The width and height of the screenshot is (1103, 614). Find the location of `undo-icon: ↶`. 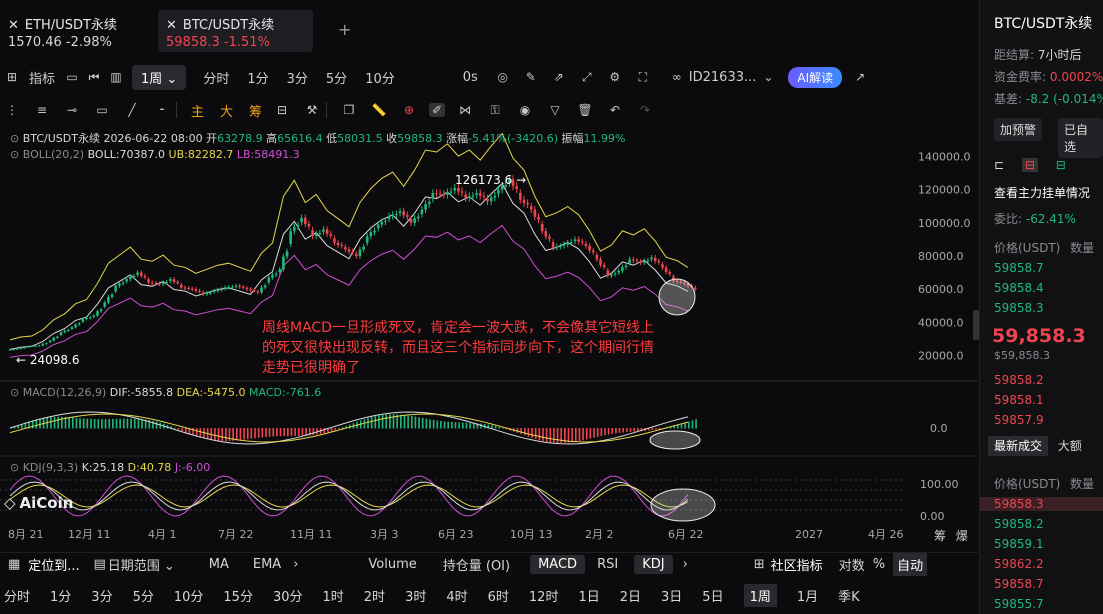

undo-icon: ↶ is located at coordinates (615, 110).